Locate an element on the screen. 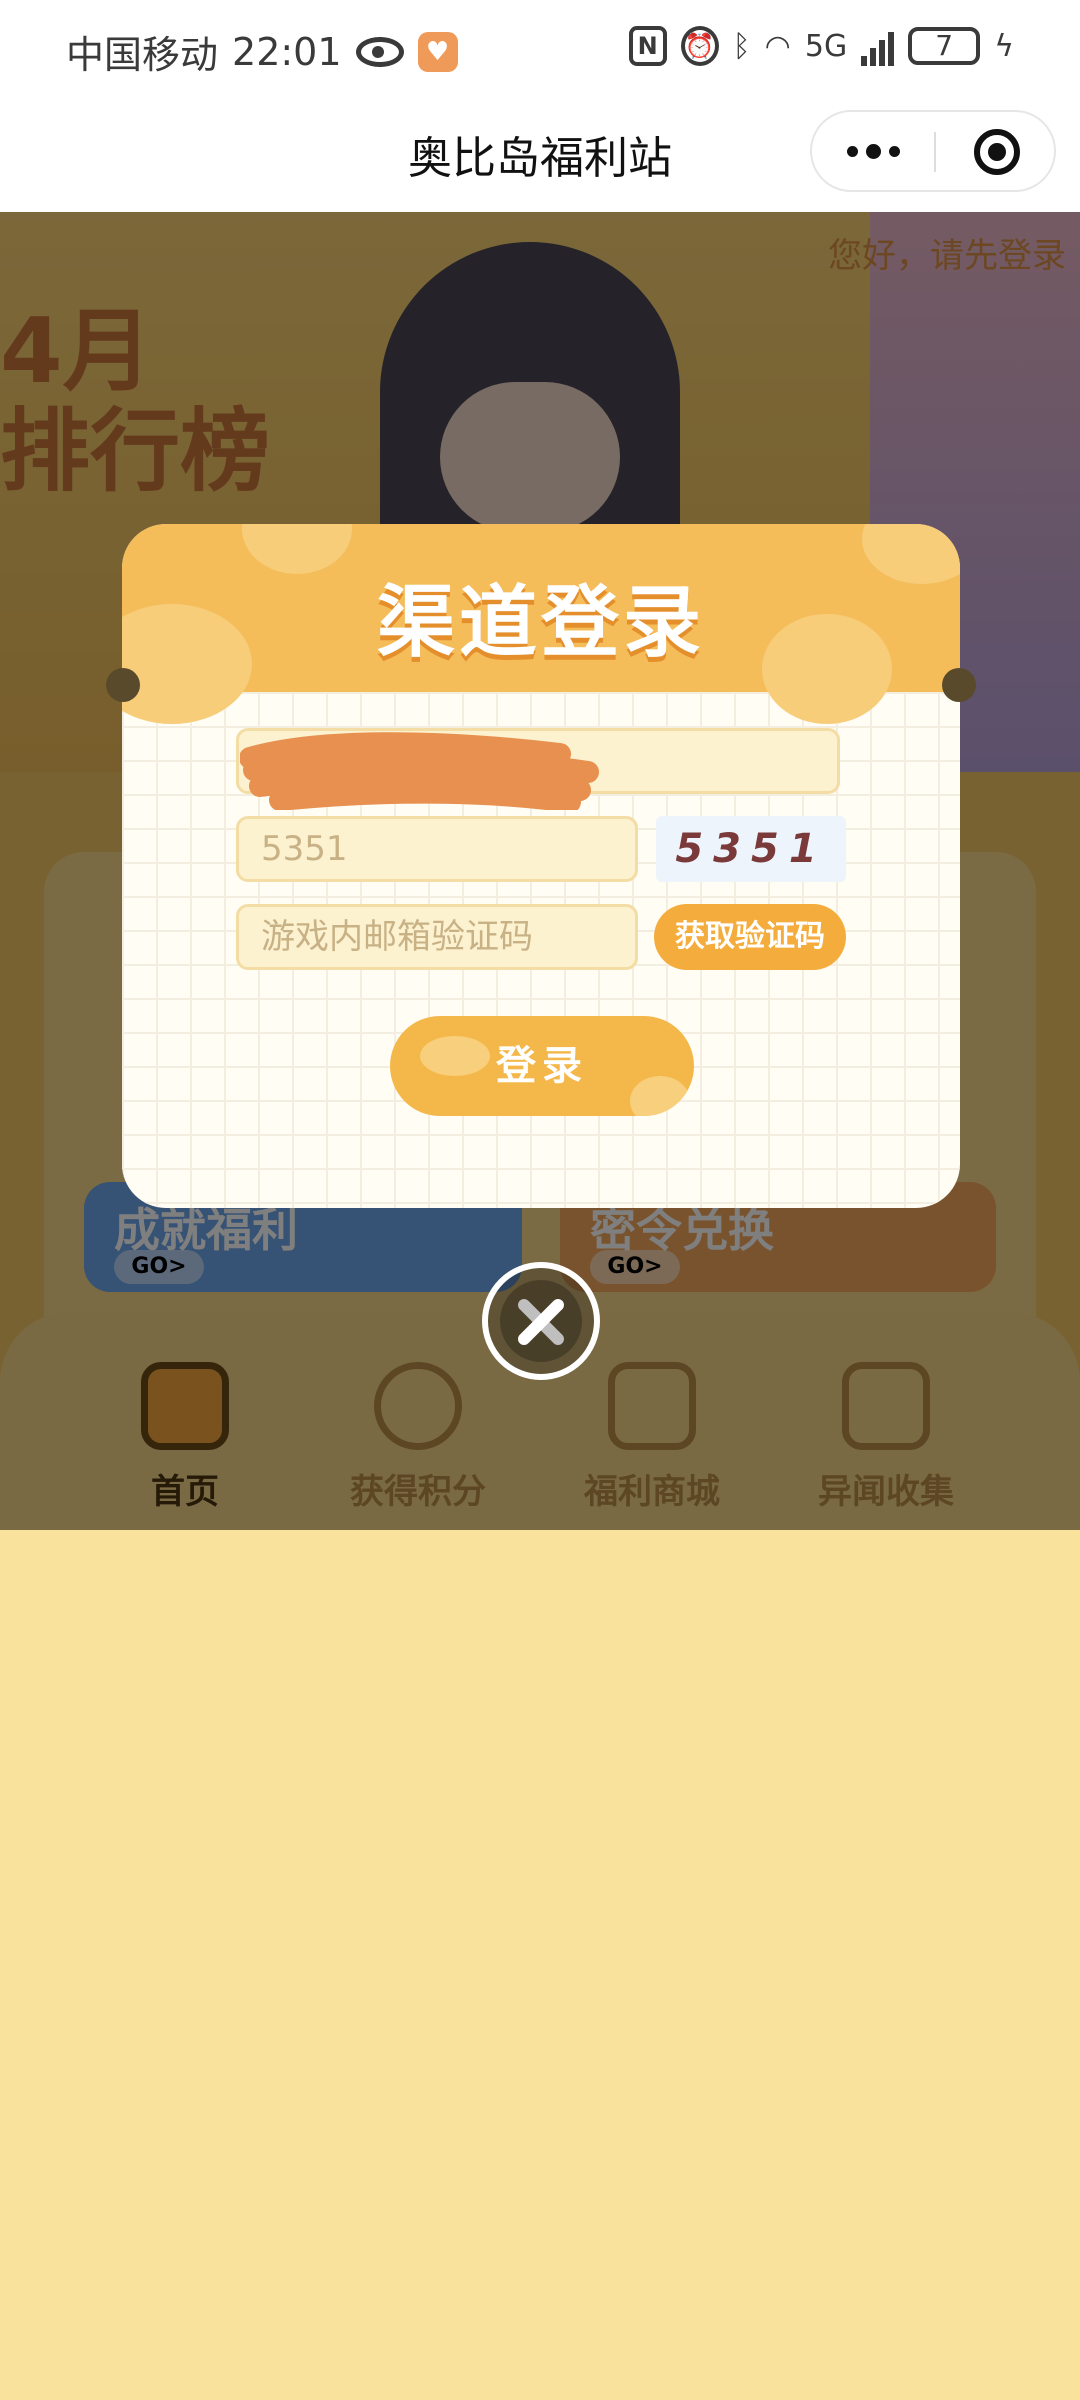 This screenshot has width=1080, height=2400. modal-notch-right is located at coordinates (959, 685).